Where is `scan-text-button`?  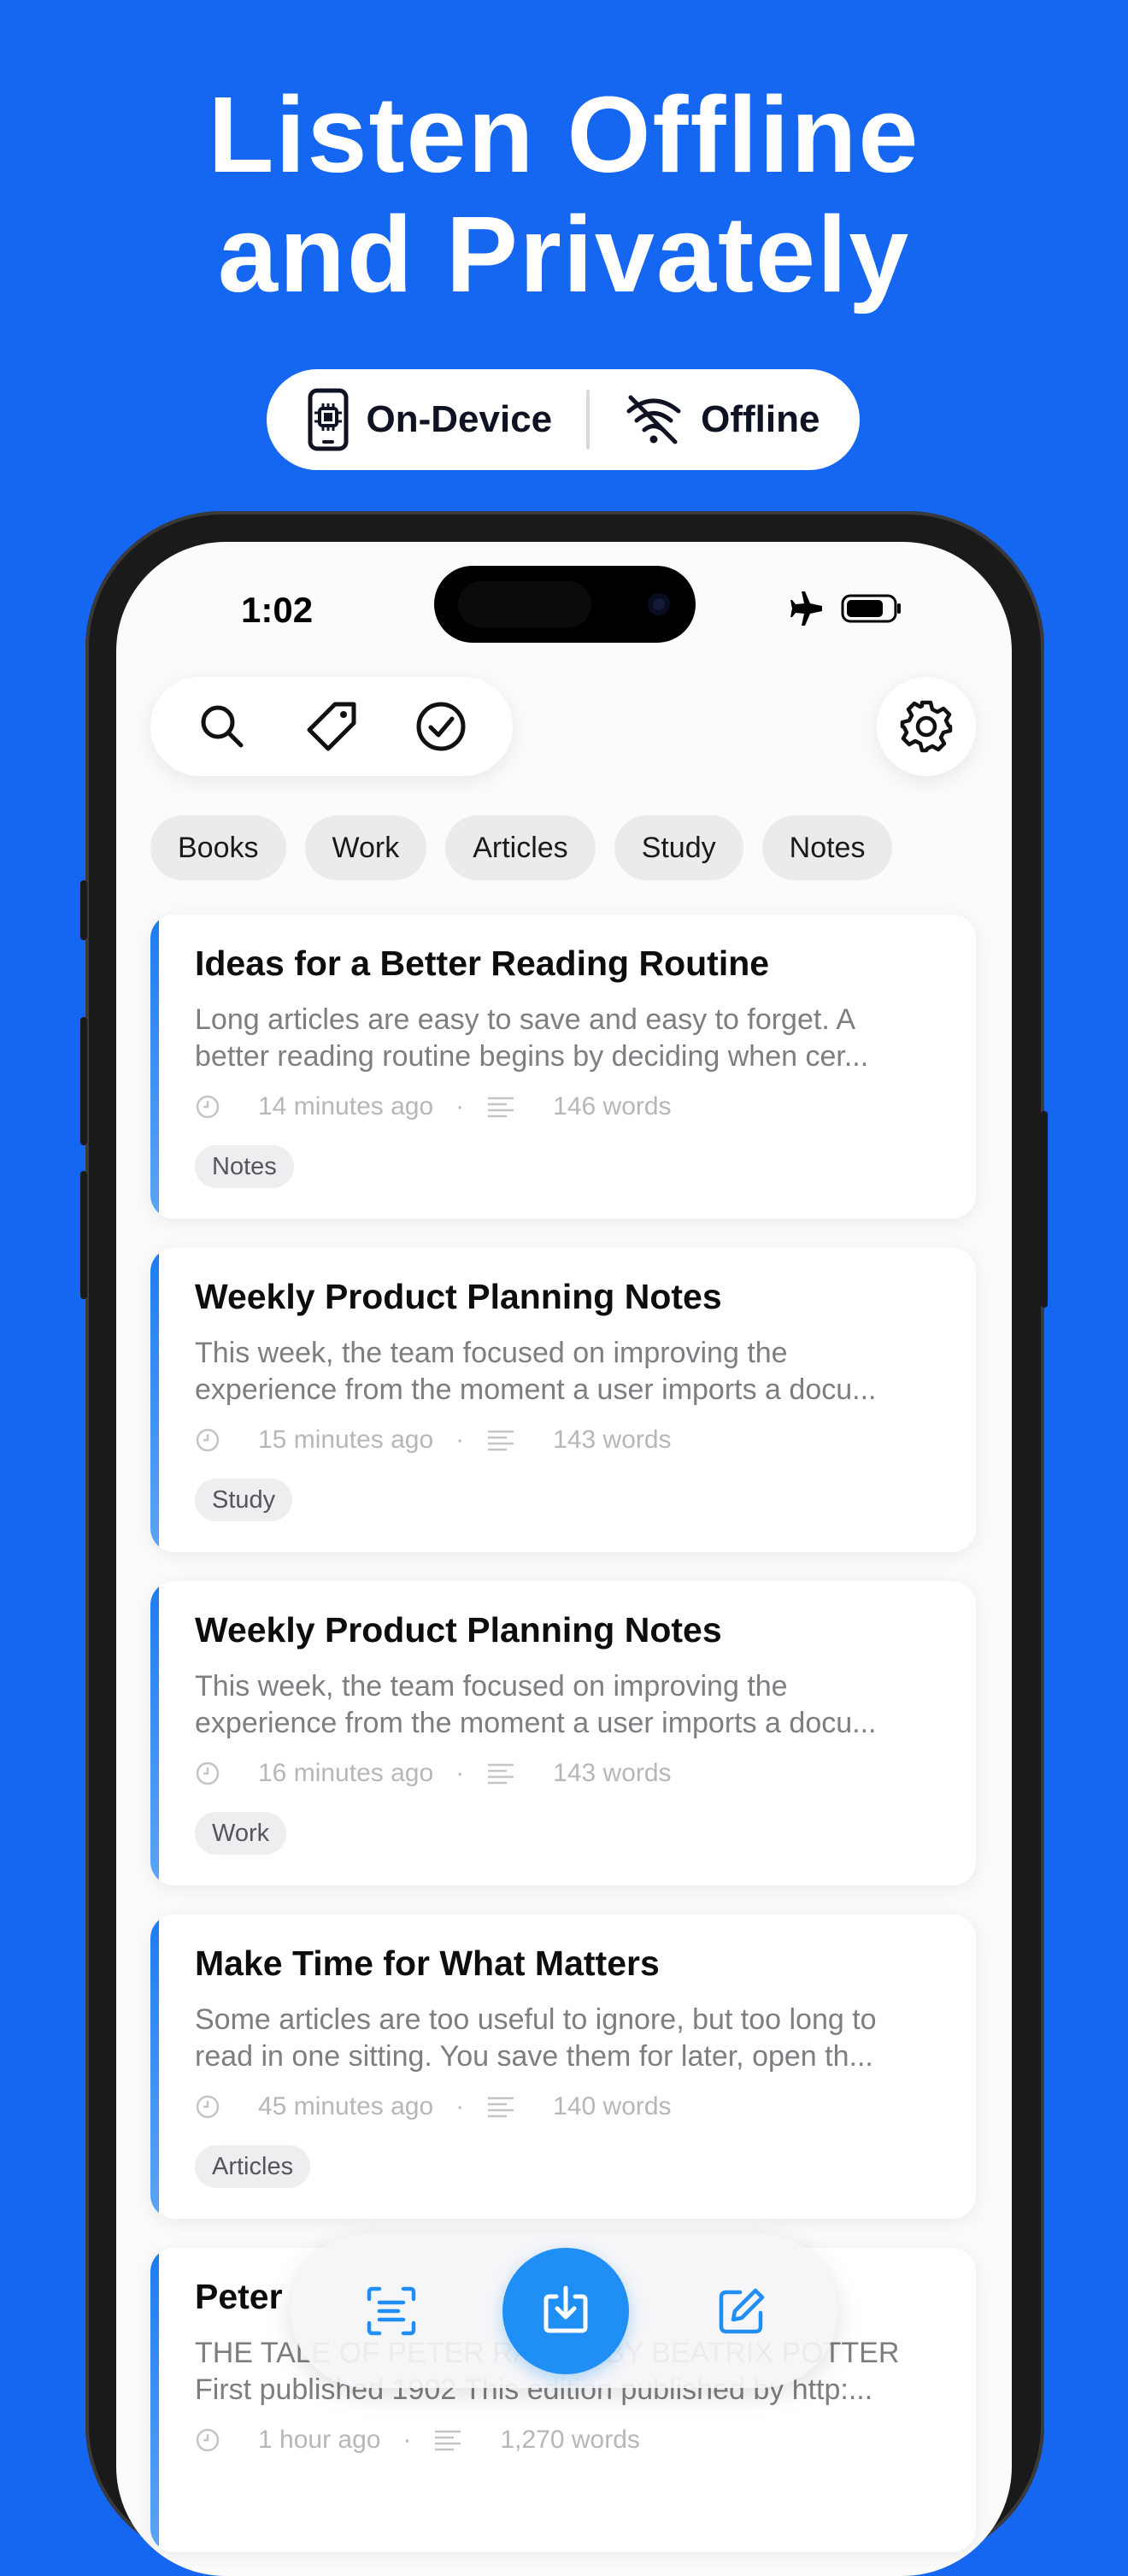
scan-text-button is located at coordinates (391, 2313).